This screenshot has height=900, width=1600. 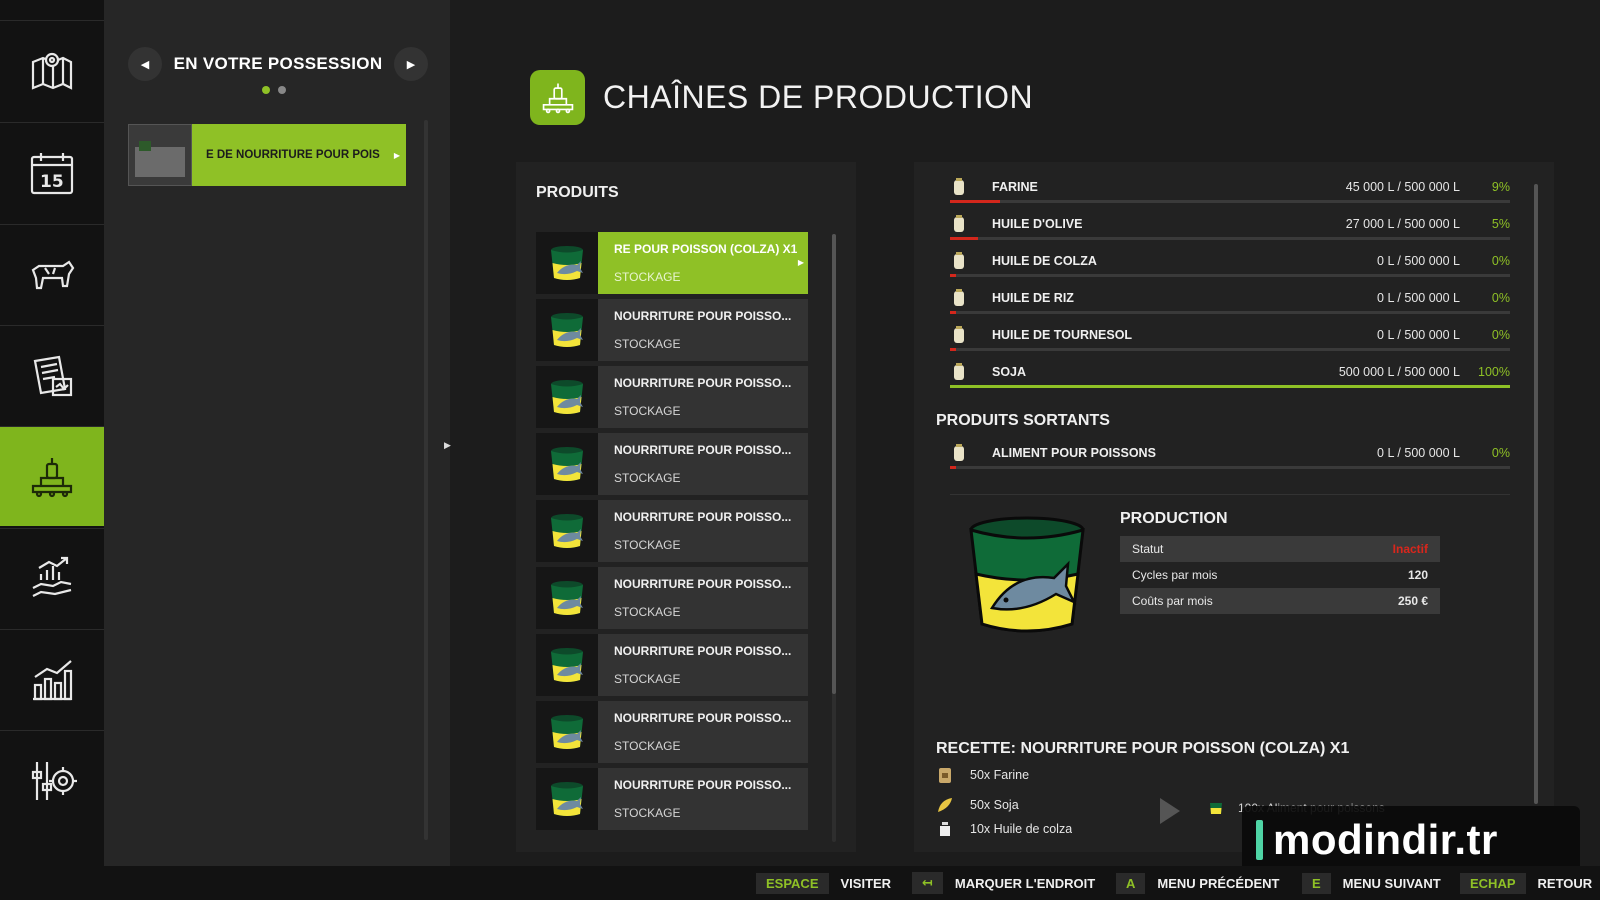 What do you see at coordinates (278, 64) in the screenshot?
I see `possession-nav: ◀ EN VOTRE POSSESSION ▶` at bounding box center [278, 64].